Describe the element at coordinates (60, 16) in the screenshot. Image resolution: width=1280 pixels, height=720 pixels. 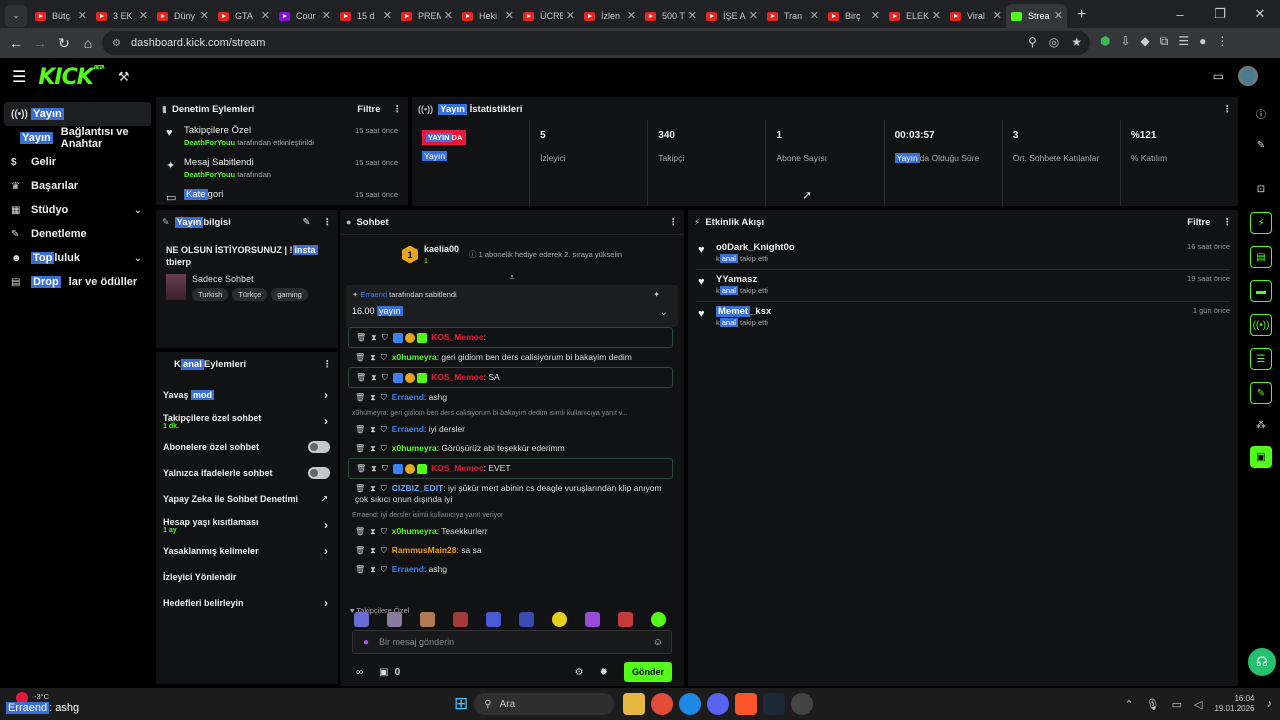
I see `browser-tab: Bütç ✕` at that location.